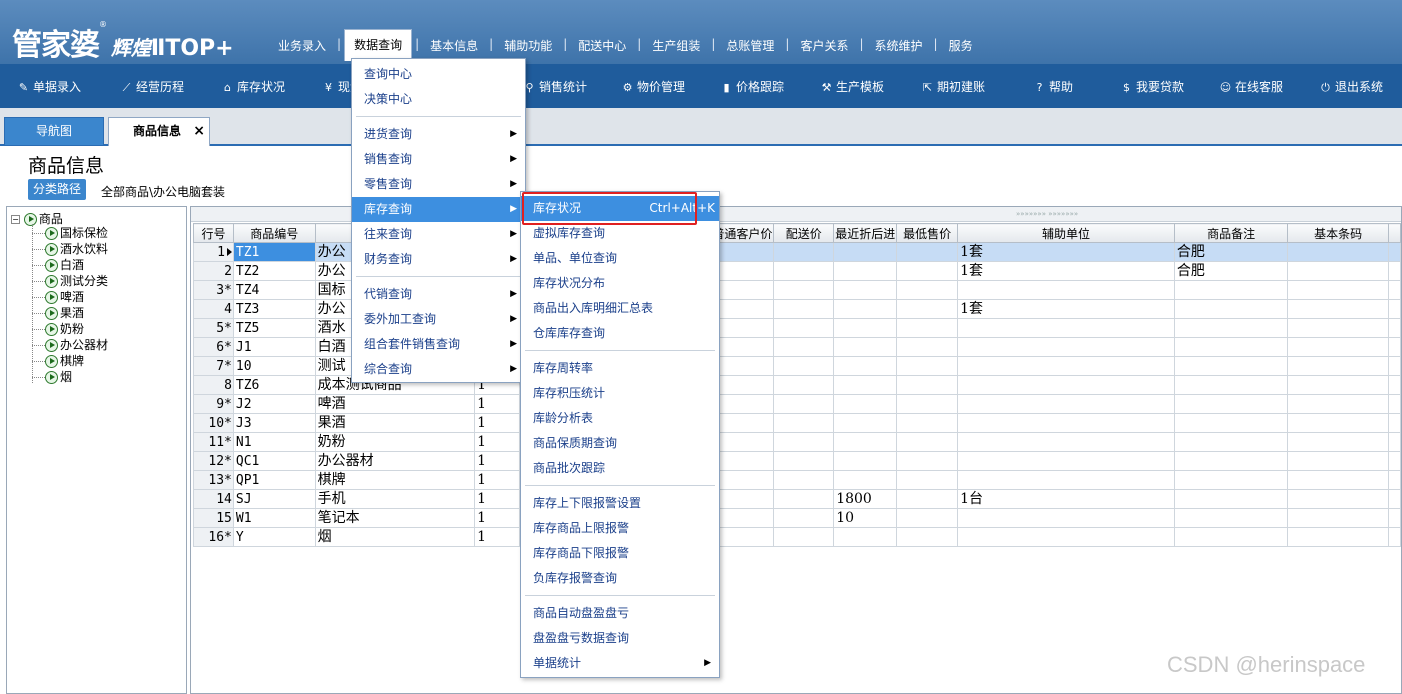 This screenshot has width=1402, height=694. Describe the element at coordinates (752, 86) in the screenshot. I see `toolbar-price-tracking: ▮ 价格跟踪` at that location.